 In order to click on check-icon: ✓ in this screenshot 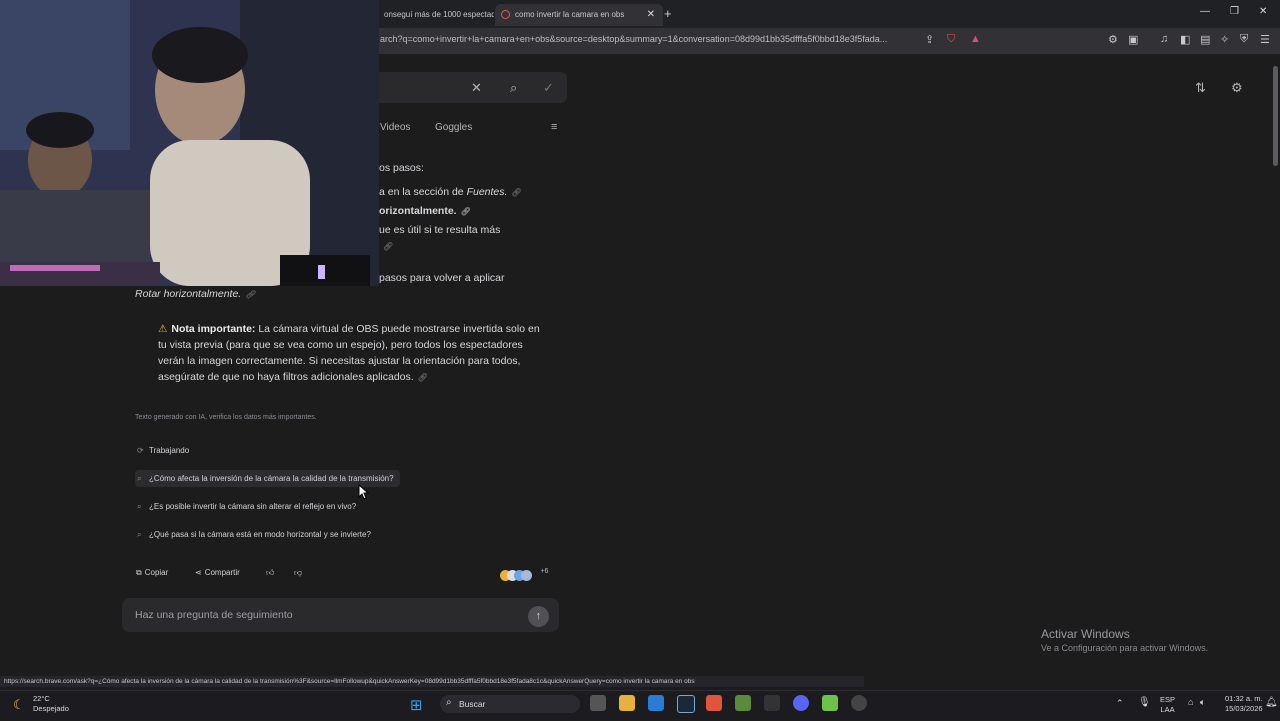, I will do `click(548, 88)`.